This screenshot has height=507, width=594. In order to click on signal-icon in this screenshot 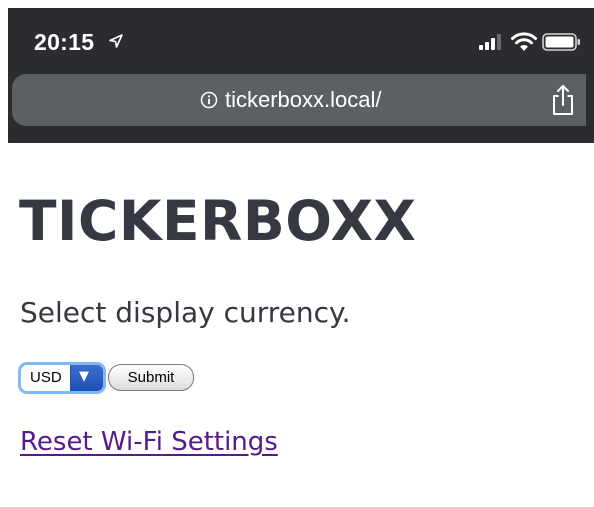, I will do `click(490, 42)`.